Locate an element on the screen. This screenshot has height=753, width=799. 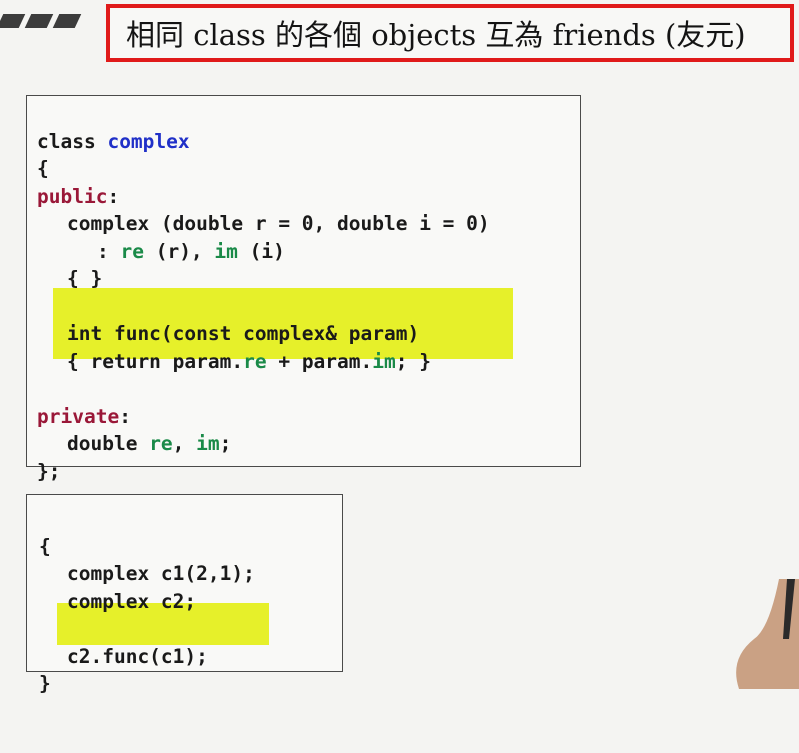
presenter-hand-image is located at coordinates (767, 634).